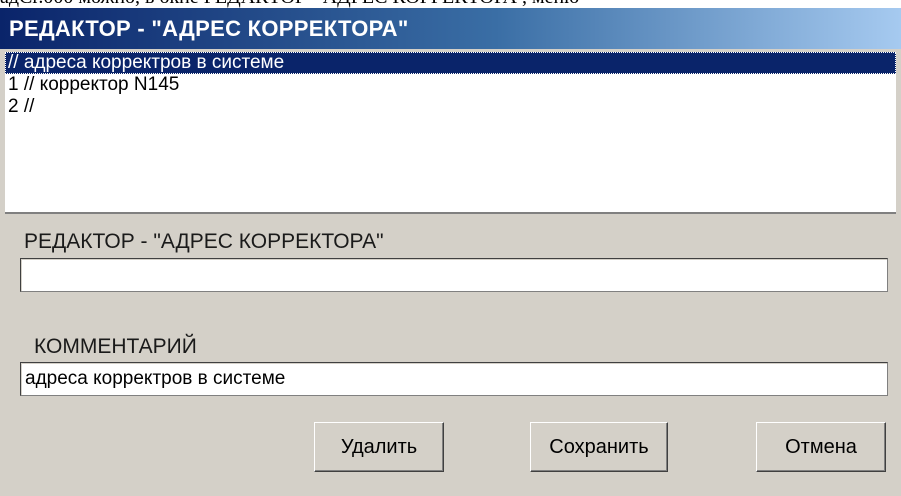 Image resolution: width=901 pixels, height=496 pixels. I want to click on list-item: // адреса корректров в системе, so click(450, 63).